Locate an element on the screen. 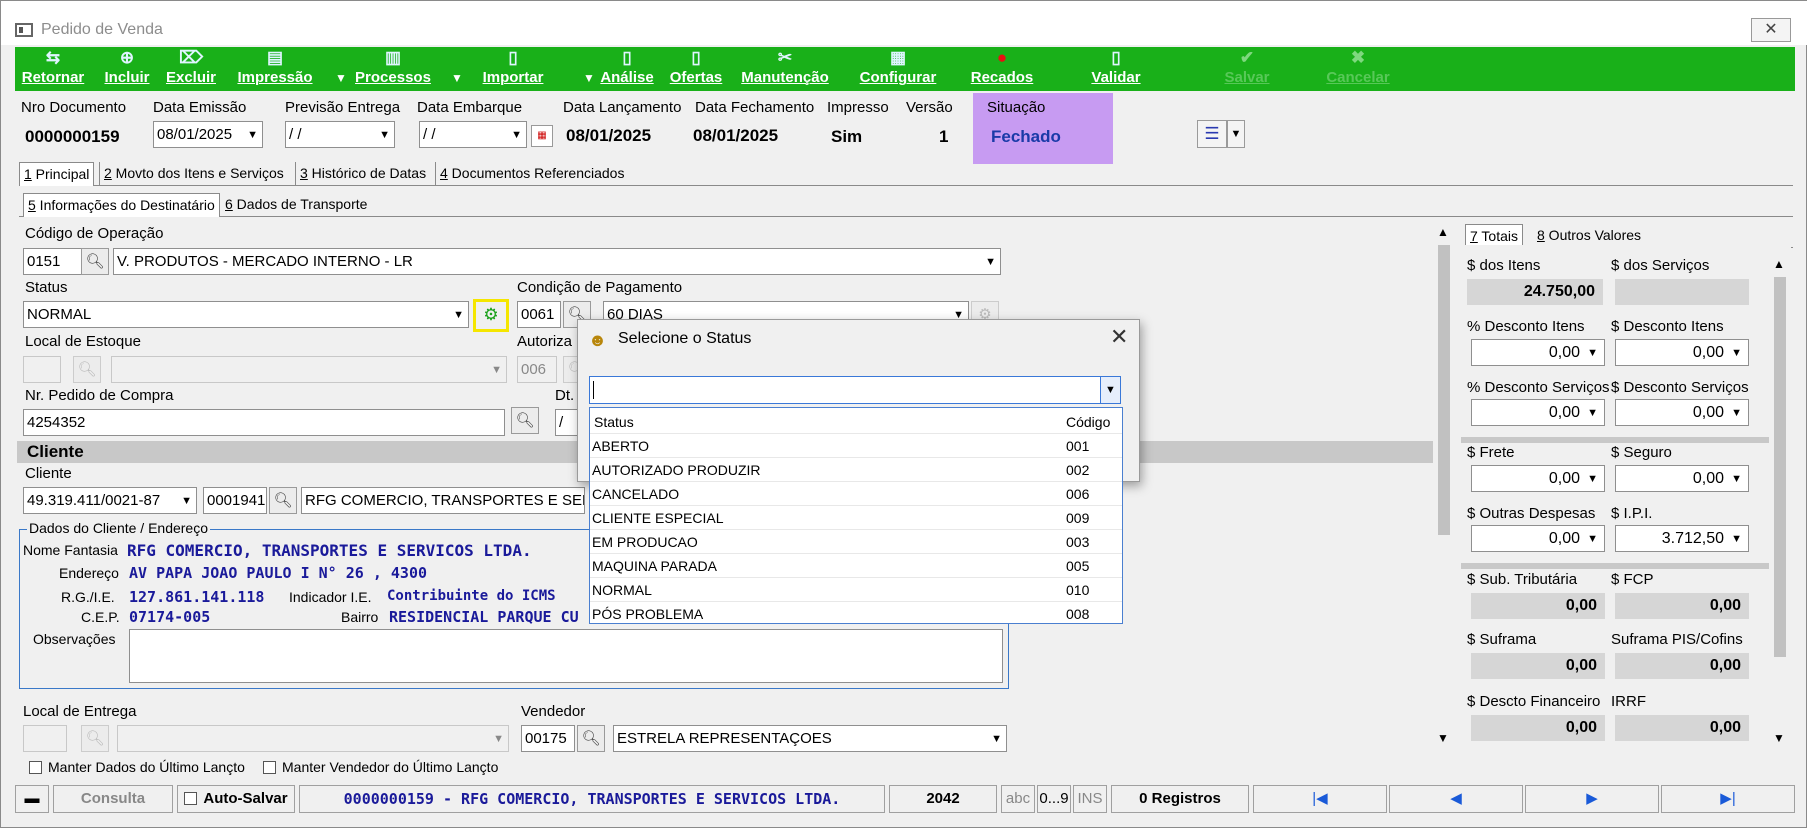  autoriza-field: 006 is located at coordinates (537, 369).